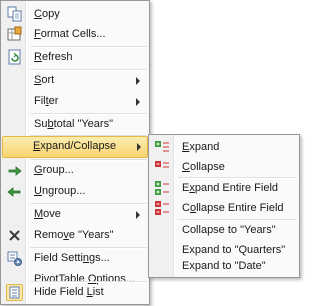  I want to click on menu-item-hide-field-list: Hide Field List, so click(75, 292).